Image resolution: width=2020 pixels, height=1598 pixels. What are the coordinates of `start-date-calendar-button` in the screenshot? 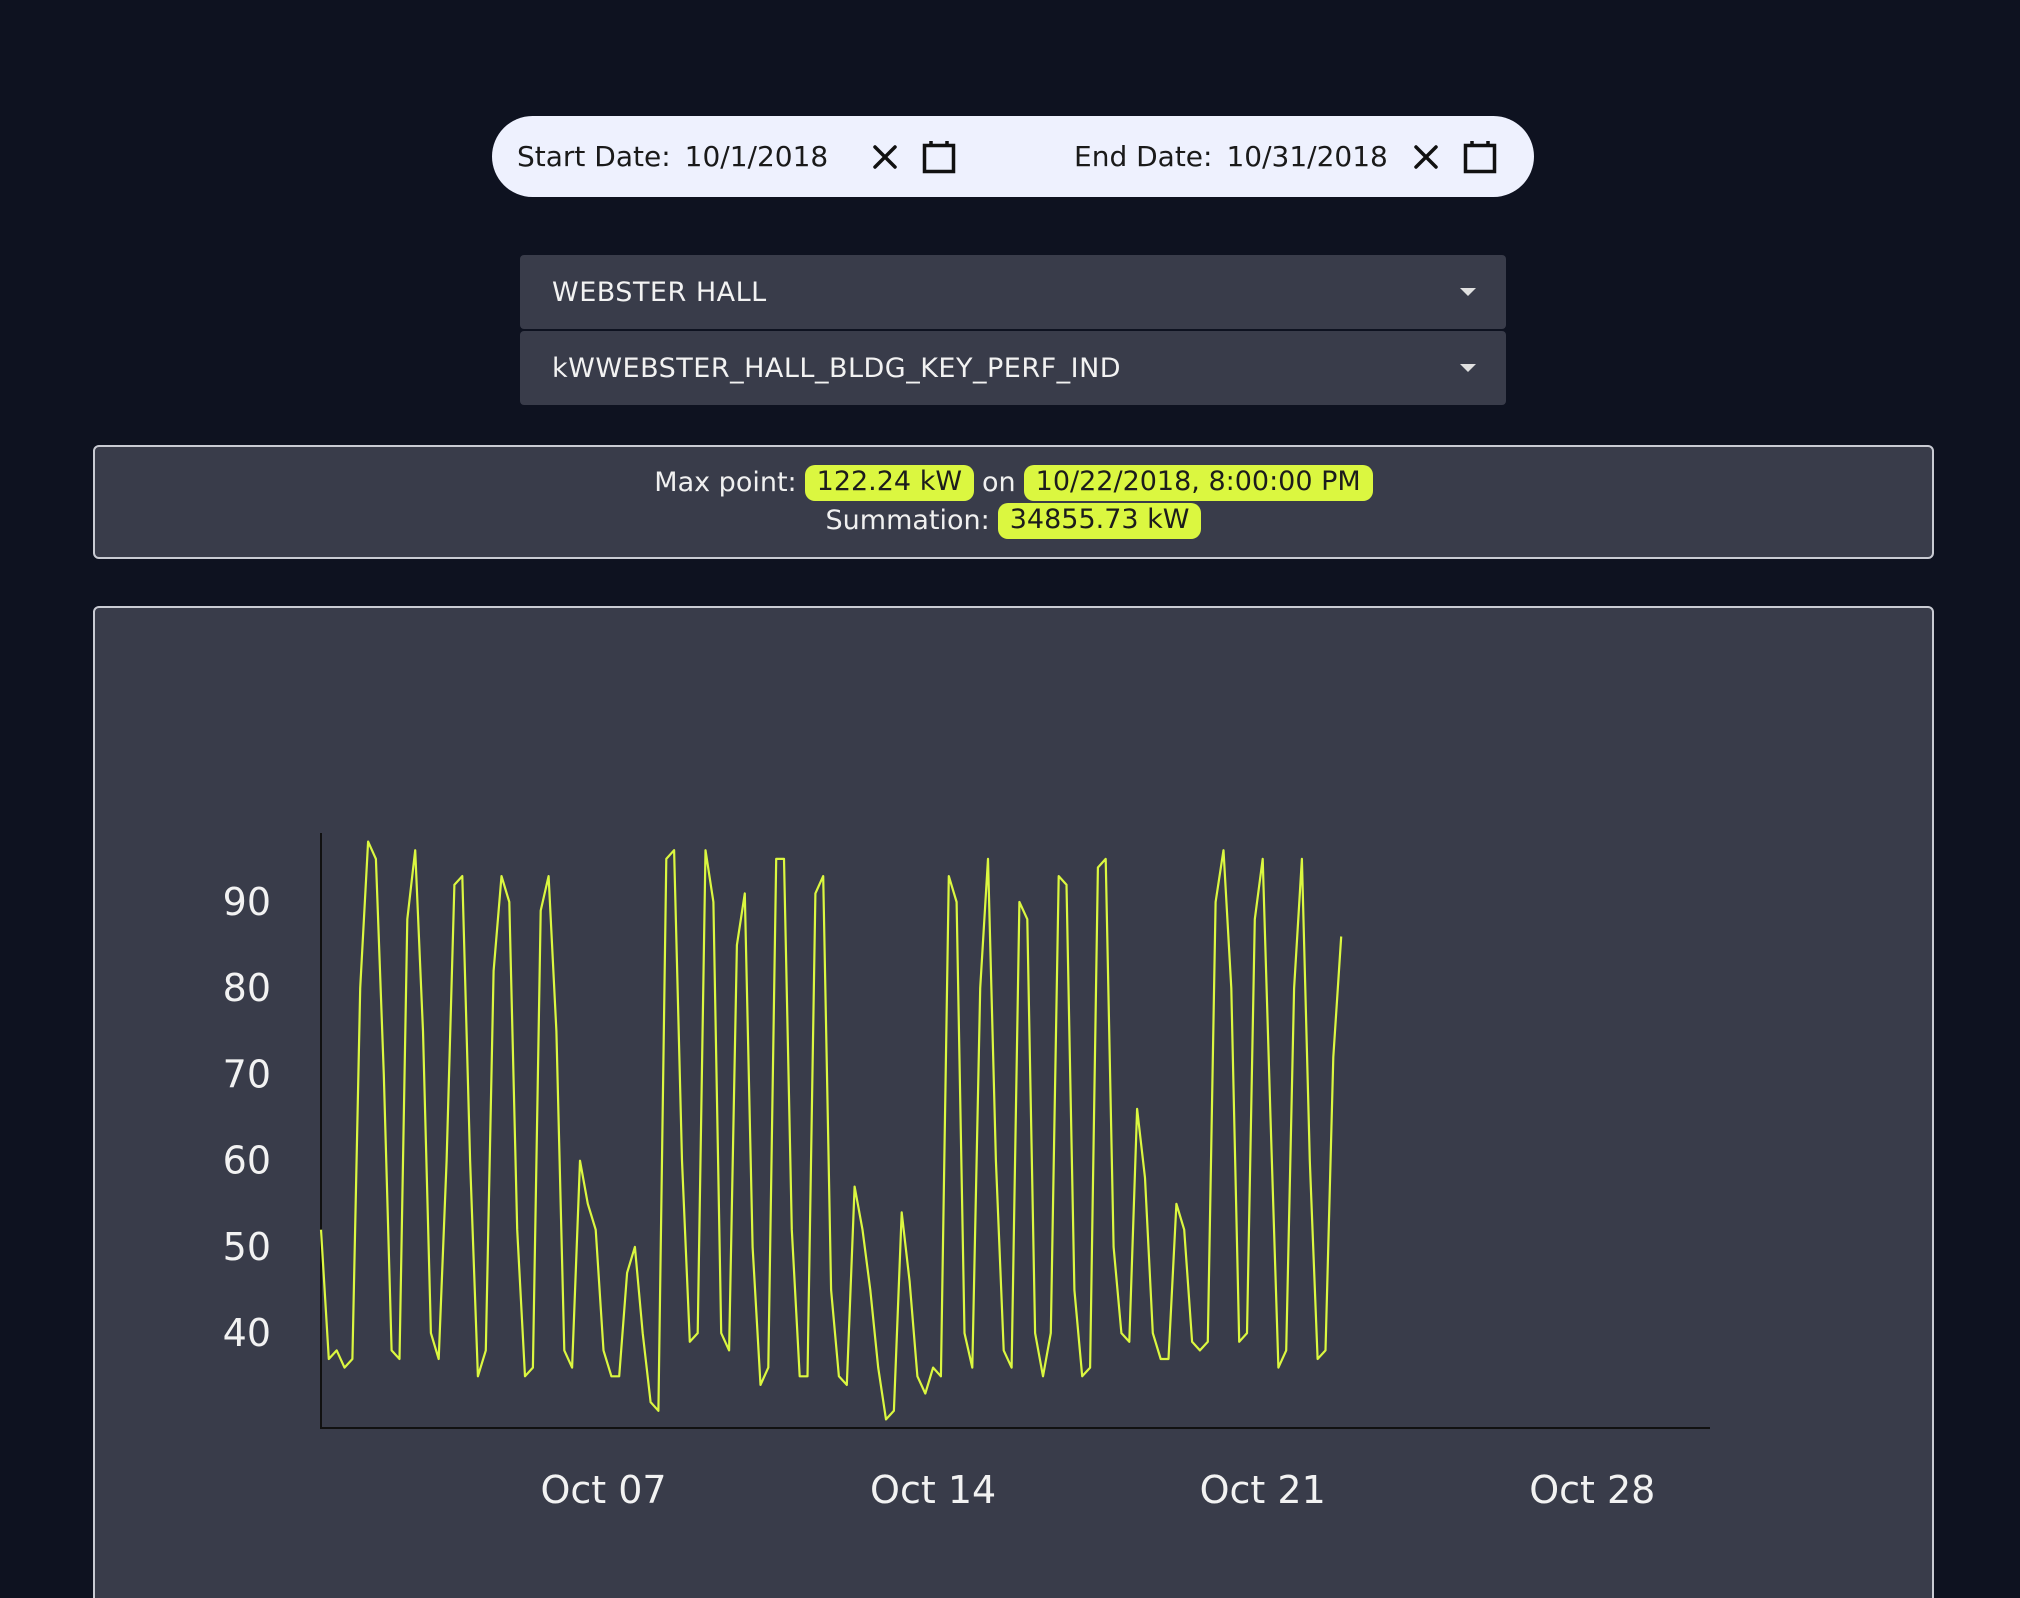 It's located at (939, 157).